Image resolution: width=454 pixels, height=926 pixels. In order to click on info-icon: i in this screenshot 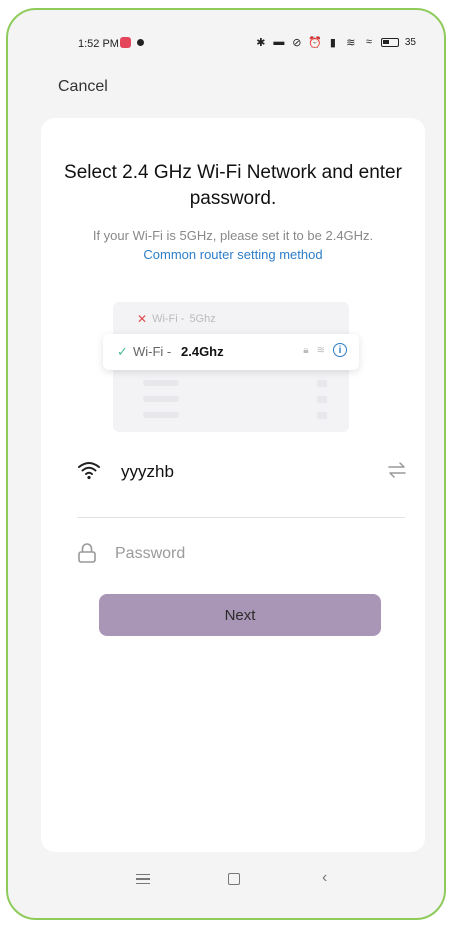, I will do `click(340, 350)`.